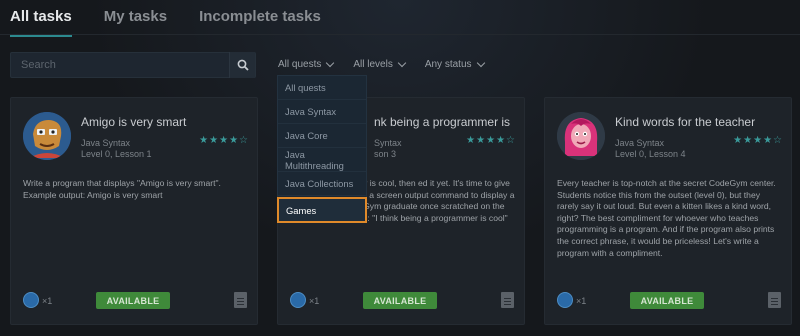 Image resolution: width=800 pixels, height=336 pixels. Describe the element at coordinates (135, 22) in the screenshot. I see `tab-my-tasks: My tasks` at that location.